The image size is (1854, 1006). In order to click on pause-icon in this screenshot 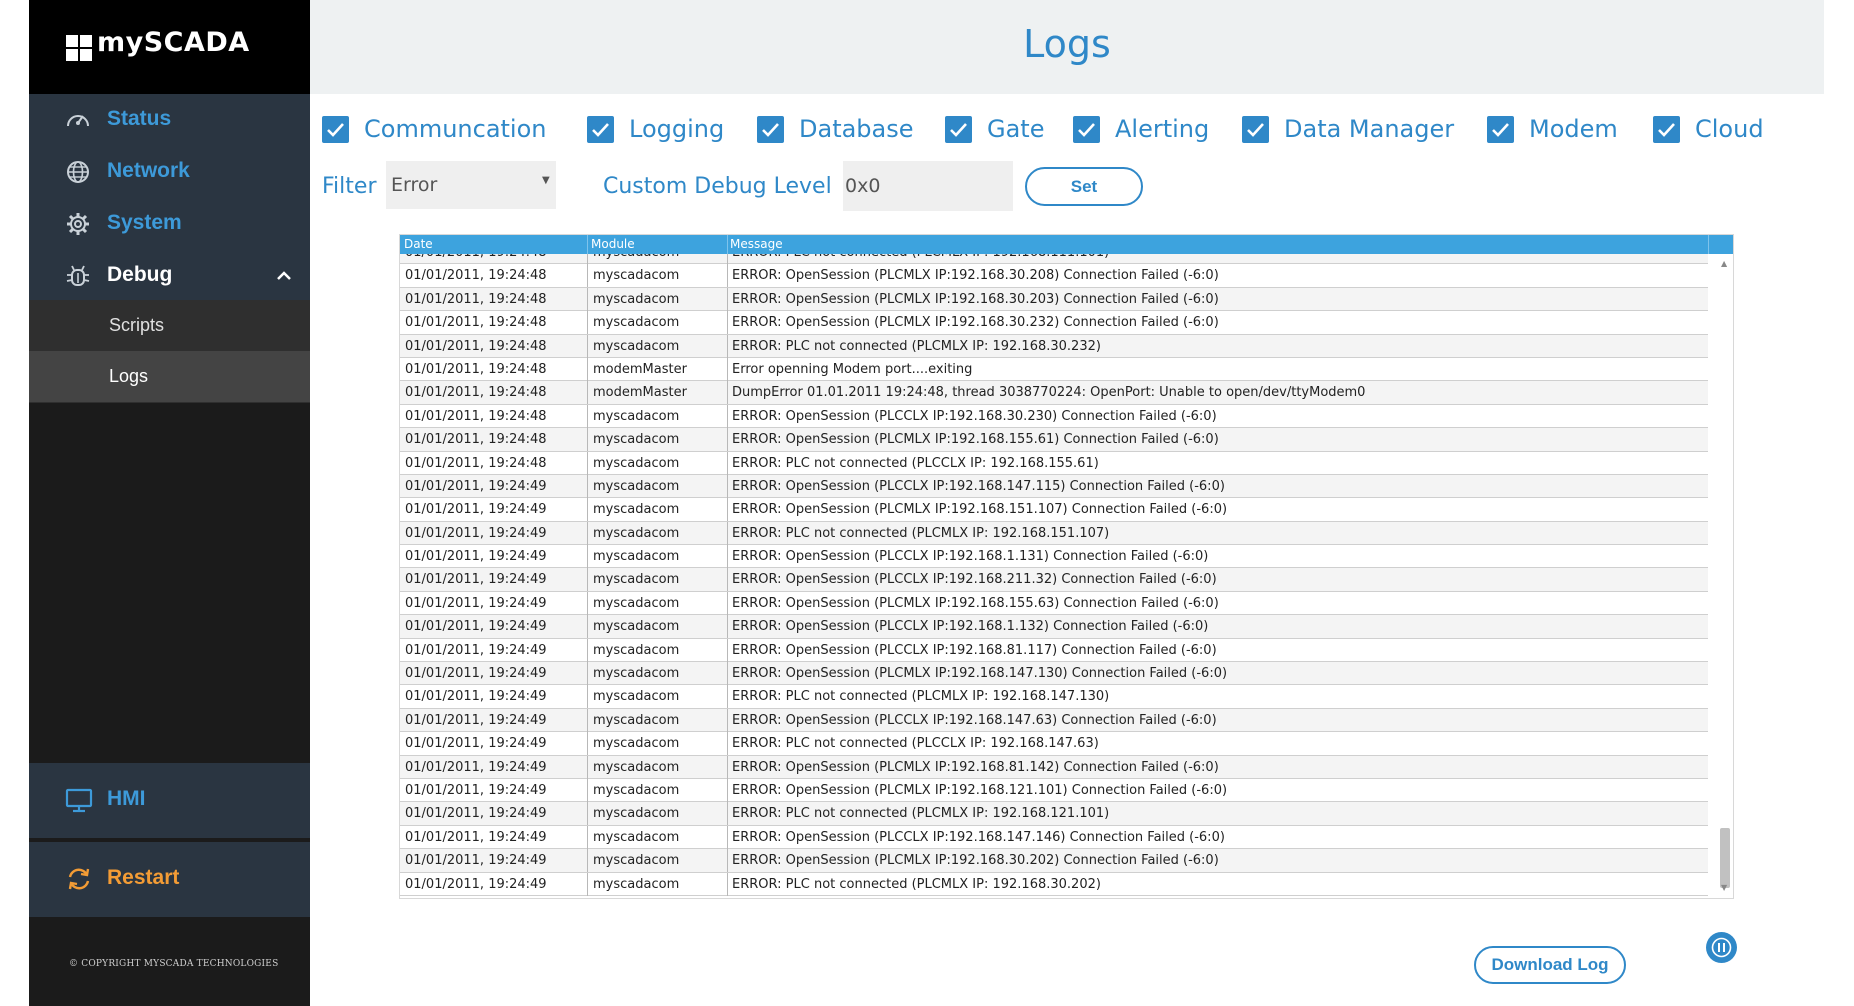, I will do `click(1721, 947)`.